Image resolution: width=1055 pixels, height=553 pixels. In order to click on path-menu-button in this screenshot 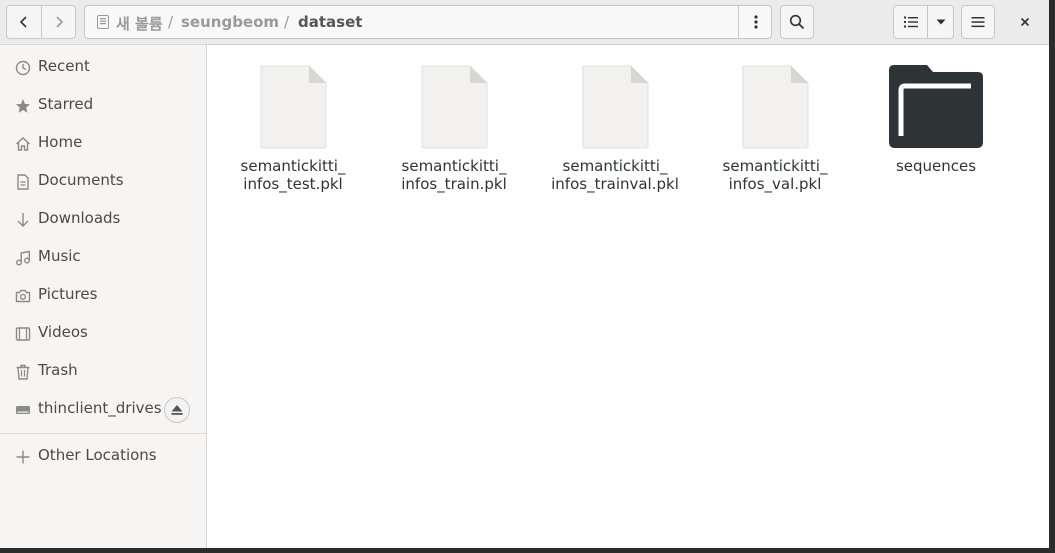, I will do `click(755, 22)`.